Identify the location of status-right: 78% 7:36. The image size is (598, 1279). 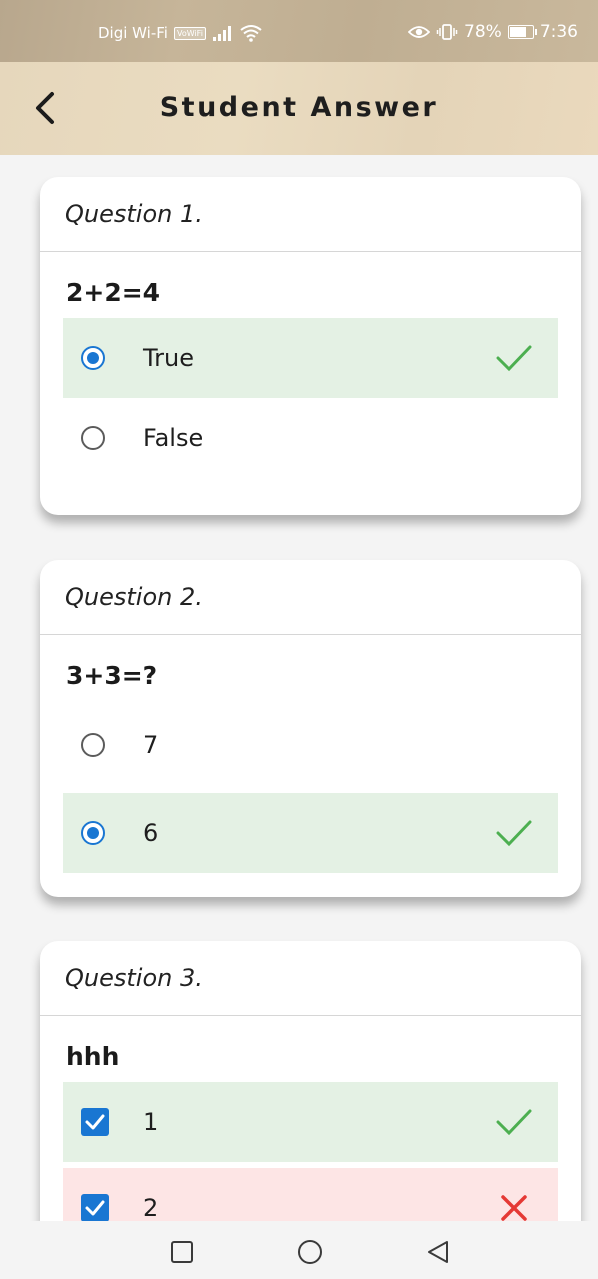
(493, 32).